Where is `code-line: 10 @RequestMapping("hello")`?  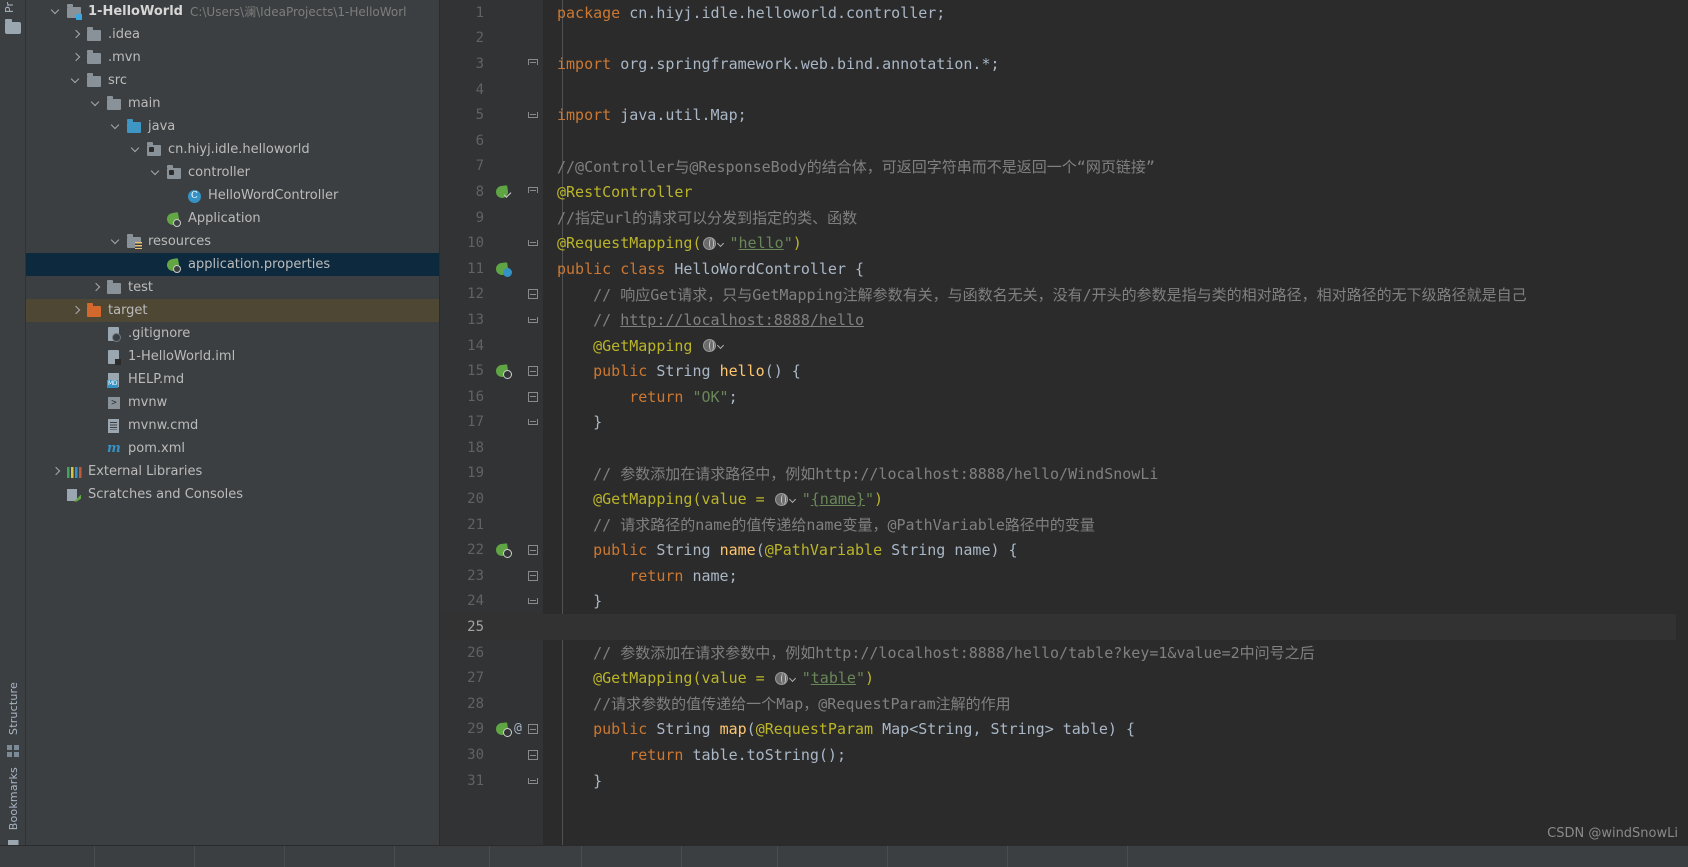
code-line: 10 @RequestMapping("hello") is located at coordinates (1064, 243).